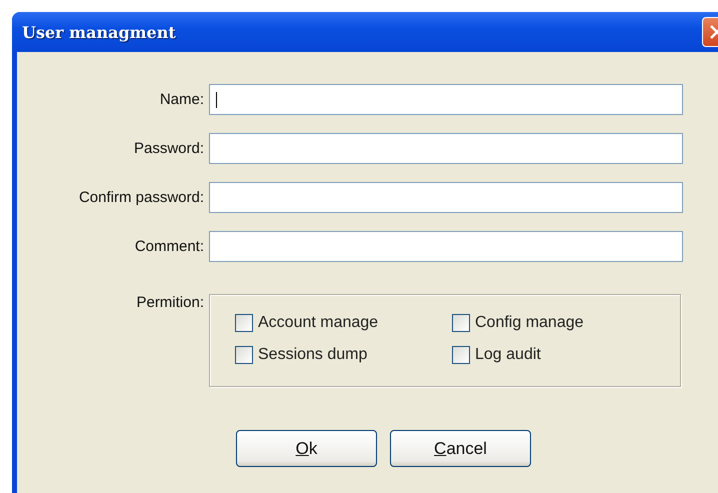 The image size is (718, 493). Describe the element at coordinates (460, 448) in the screenshot. I see `dialog-button: Cancel` at that location.